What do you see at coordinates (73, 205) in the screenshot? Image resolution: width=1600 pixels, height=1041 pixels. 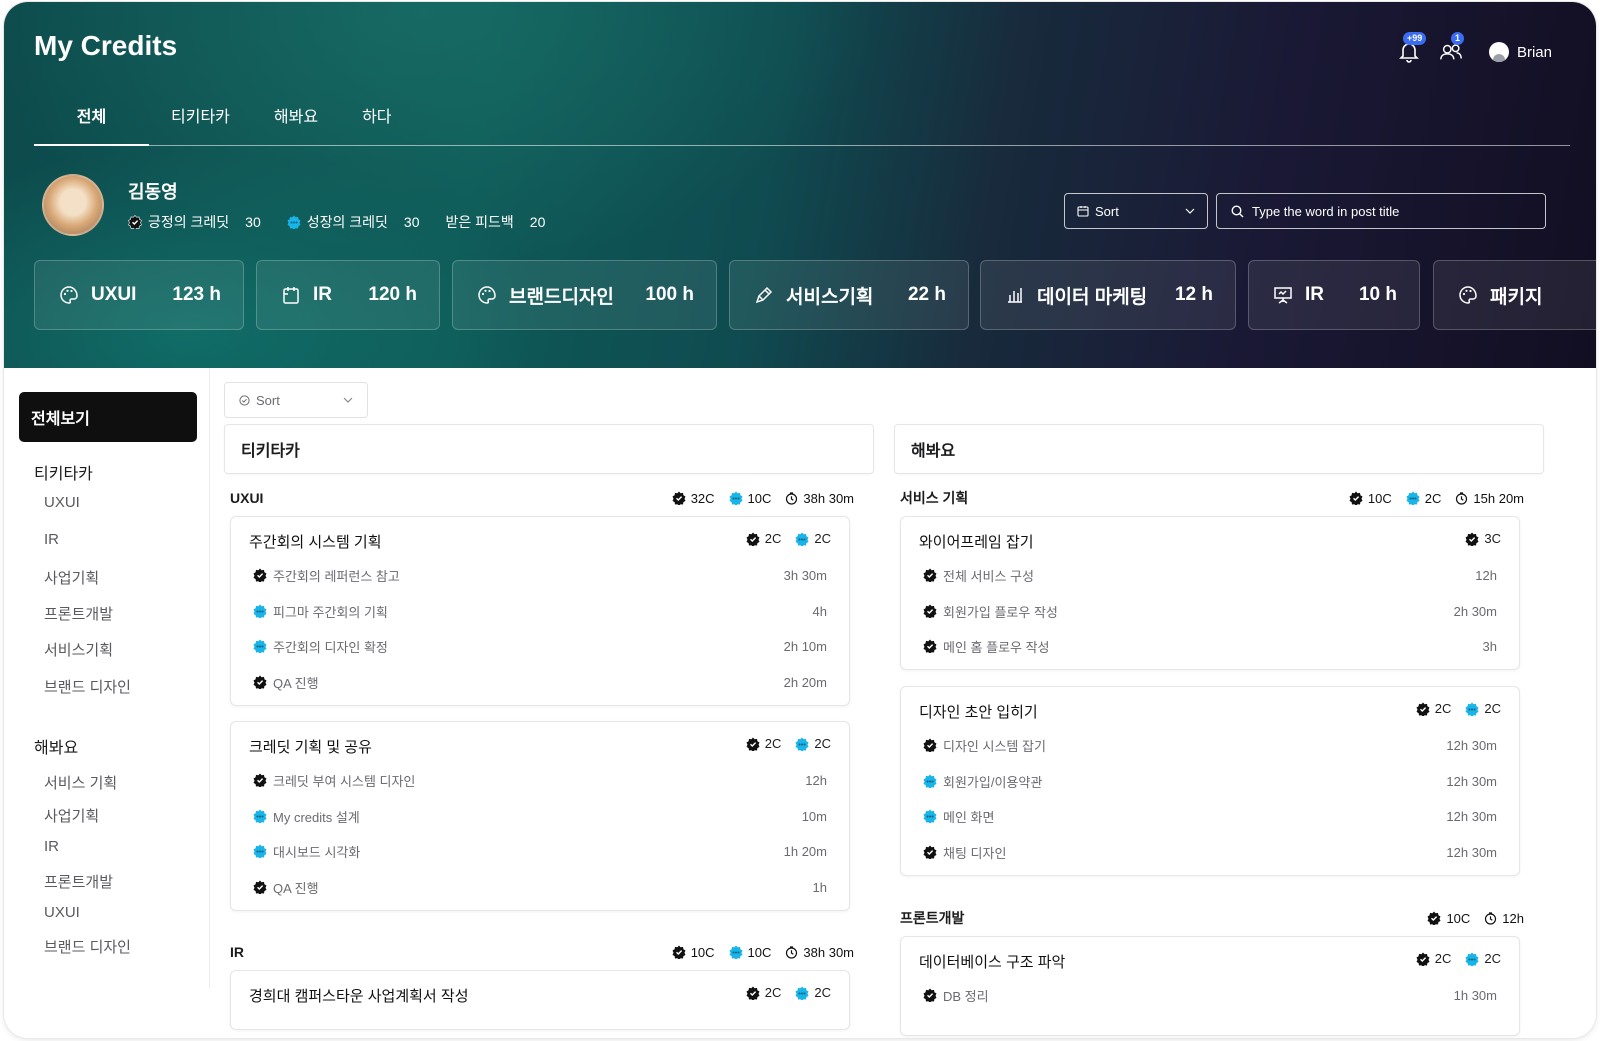 I see `profile-avatar` at bounding box center [73, 205].